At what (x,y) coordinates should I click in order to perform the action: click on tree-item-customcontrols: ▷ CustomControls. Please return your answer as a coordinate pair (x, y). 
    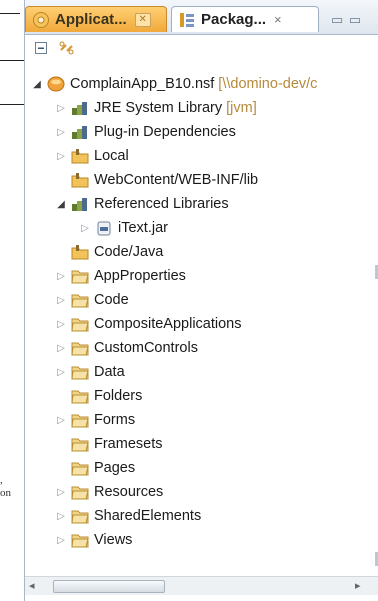
    Looking at the image, I should click on (126, 348).